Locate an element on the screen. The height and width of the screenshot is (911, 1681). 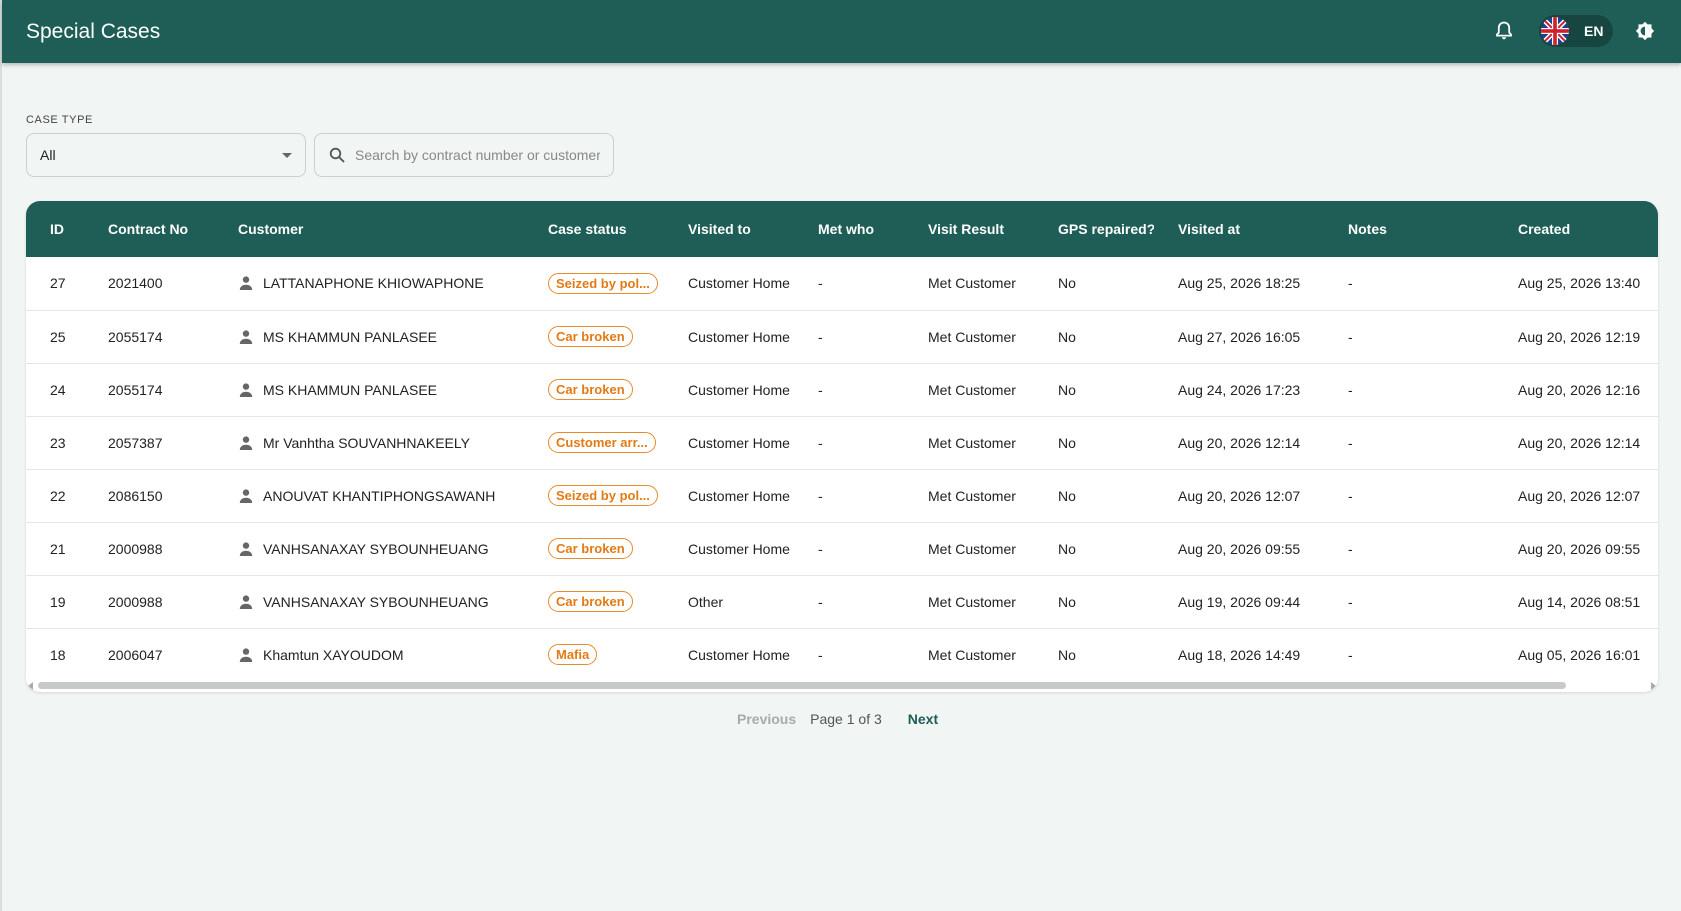
cell-id: 18 is located at coordinates (58, 654).